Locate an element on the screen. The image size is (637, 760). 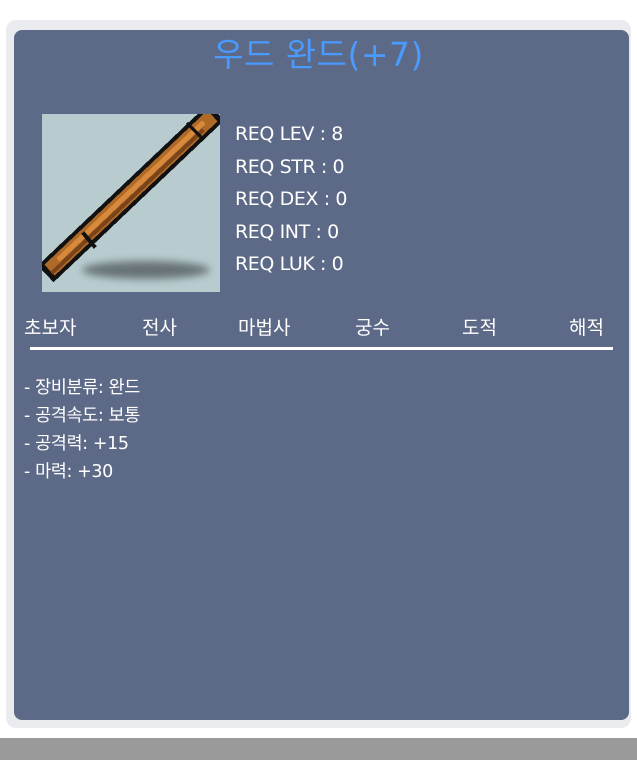
stat-attack: - 공격력: +15 is located at coordinates (76, 444).